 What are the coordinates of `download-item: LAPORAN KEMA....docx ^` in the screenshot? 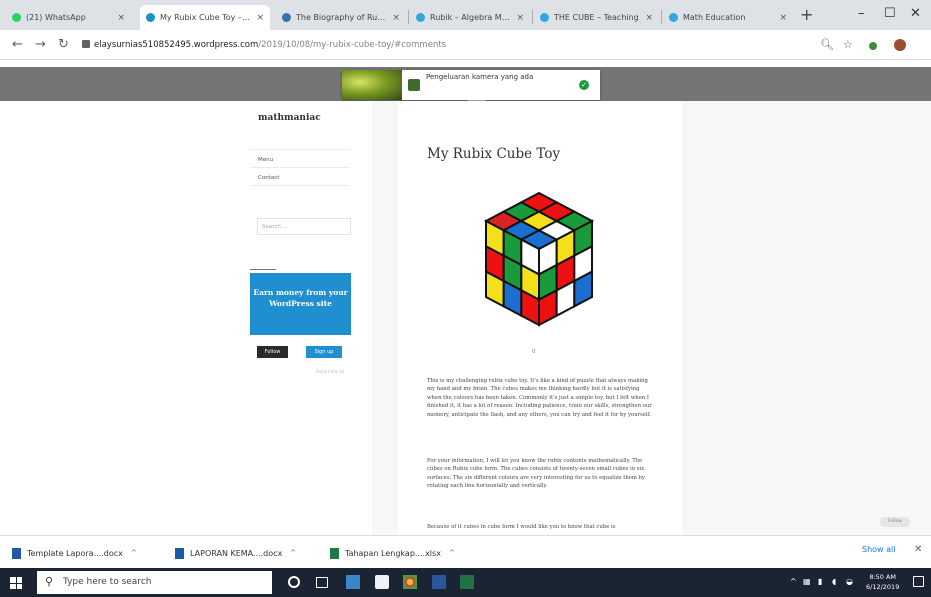 It's located at (235, 553).